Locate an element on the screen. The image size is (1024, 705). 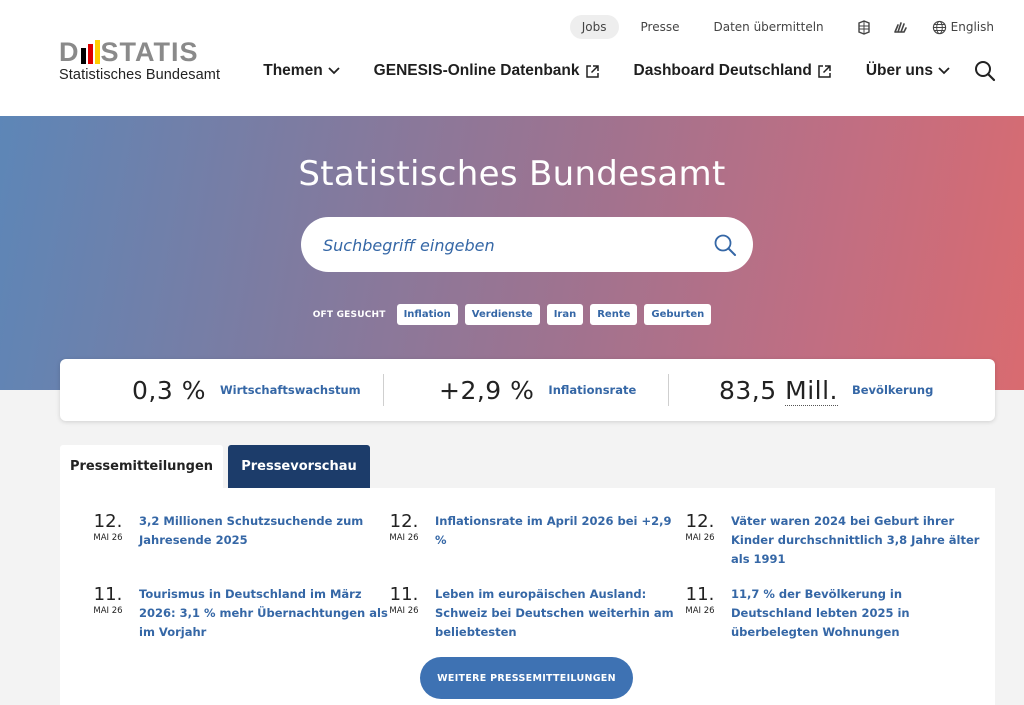
stat-value: 0,3 % is located at coordinates (169, 390).